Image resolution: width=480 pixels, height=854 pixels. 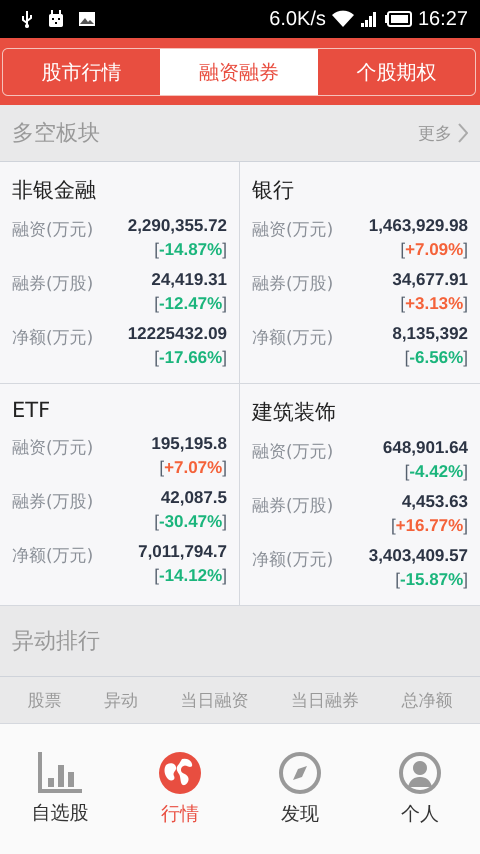 What do you see at coordinates (418, 226) in the screenshot?
I see `metric-value: 1,463,929.98` at bounding box center [418, 226].